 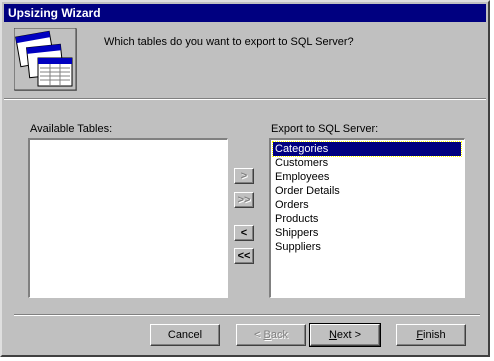 I want to click on next-label-rest: ext >, so click(x=349, y=335).